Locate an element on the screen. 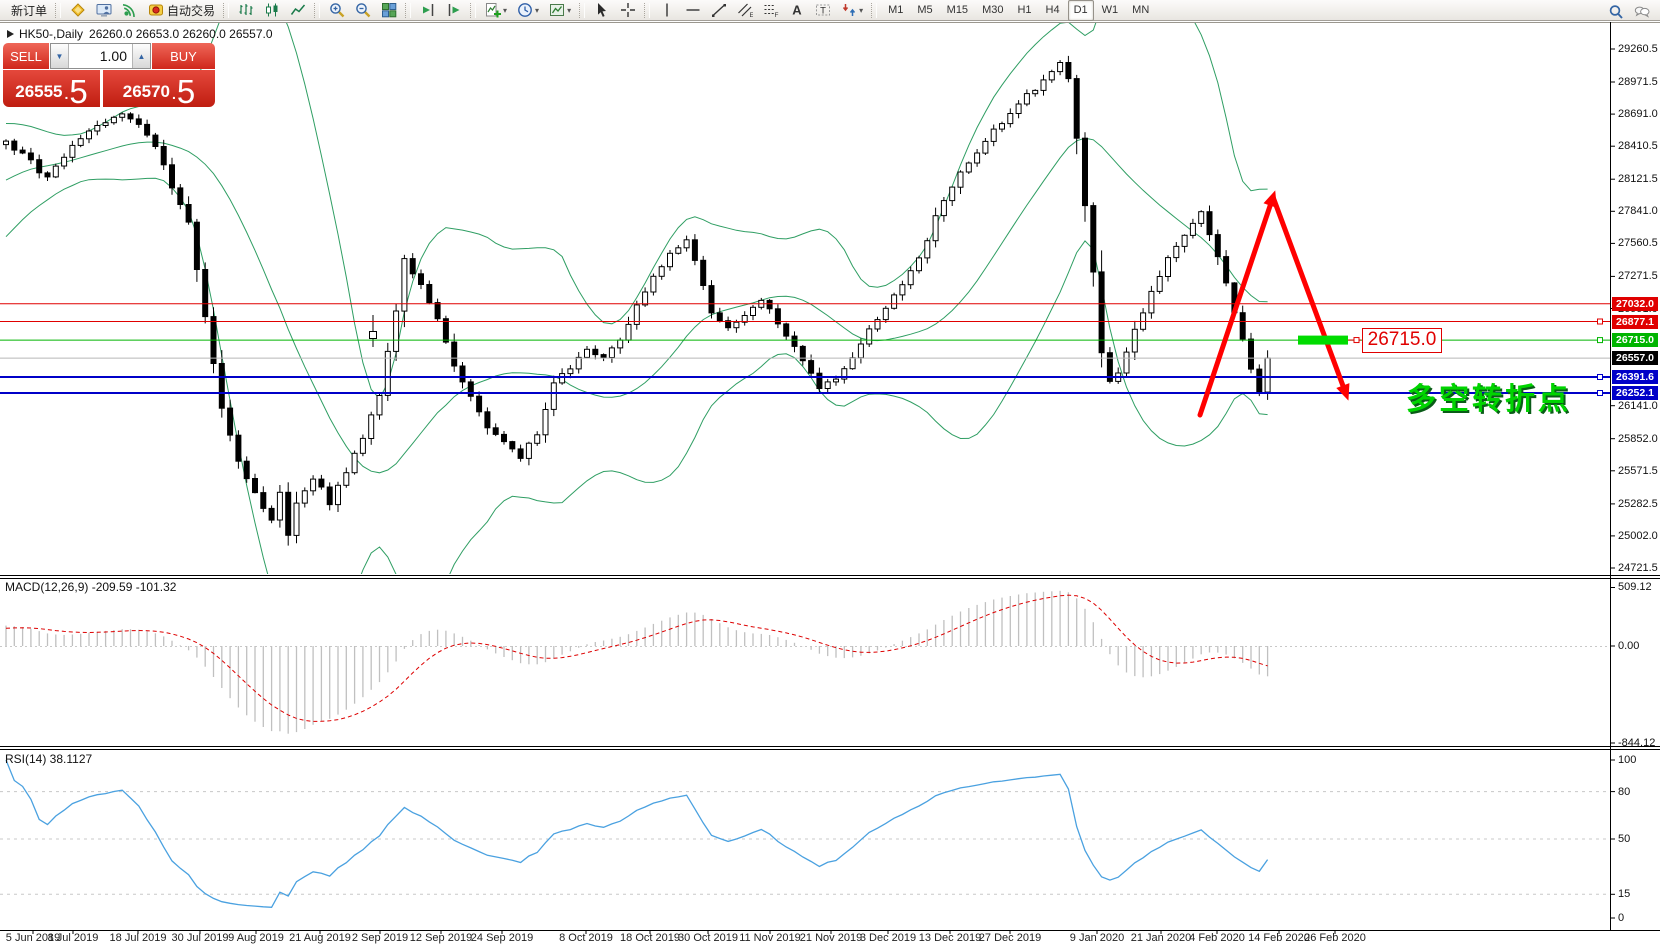 Image resolution: width=1660 pixels, height=945 pixels. timeframe-m15-button-label: M15 is located at coordinates (957, 10).